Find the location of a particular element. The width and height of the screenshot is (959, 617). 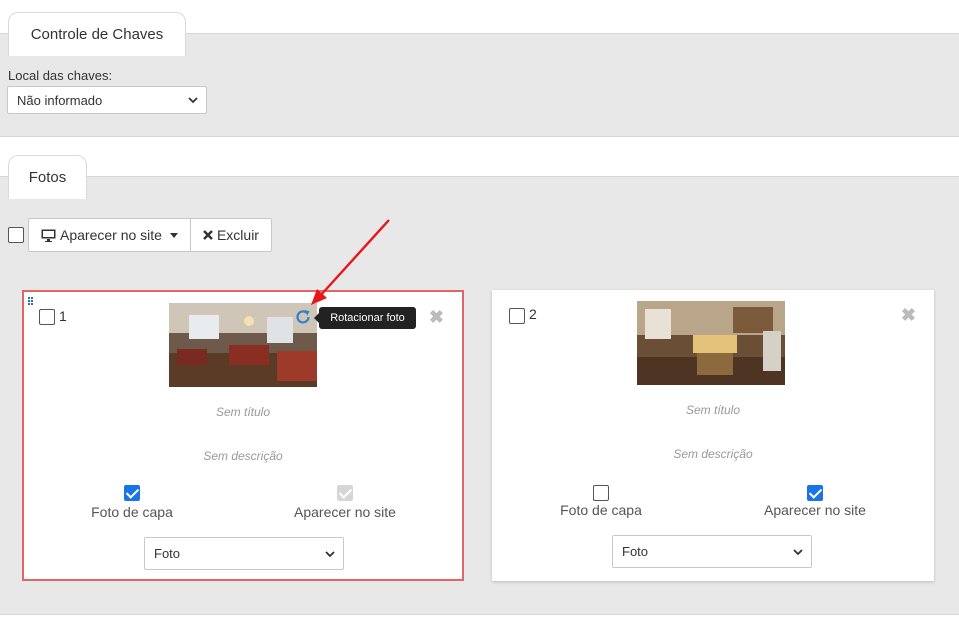

local-chaves-select: Não informado is located at coordinates (107, 100).